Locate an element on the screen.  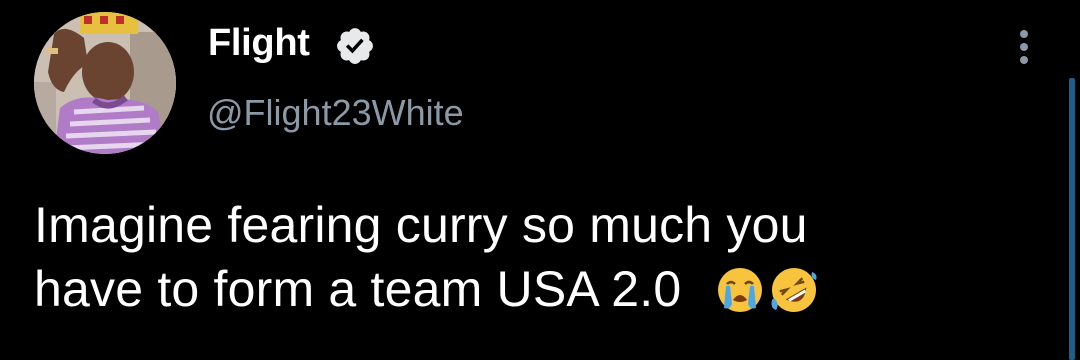
scroll-indicator is located at coordinates (1072, 219).